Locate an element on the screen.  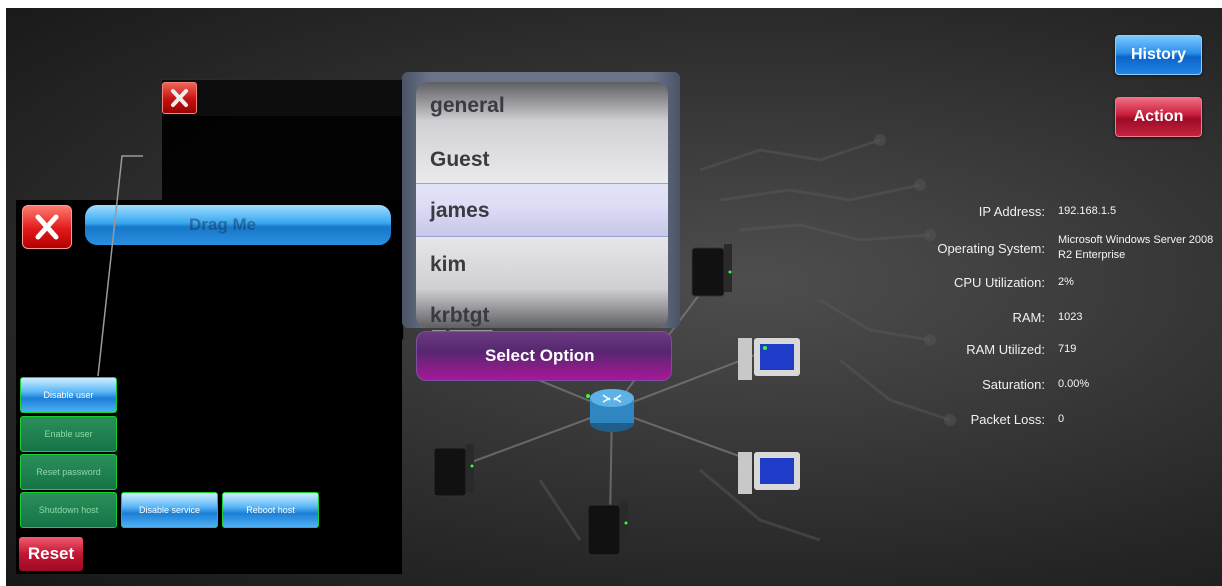
picker-item: krbtgt is located at coordinates (460, 316).